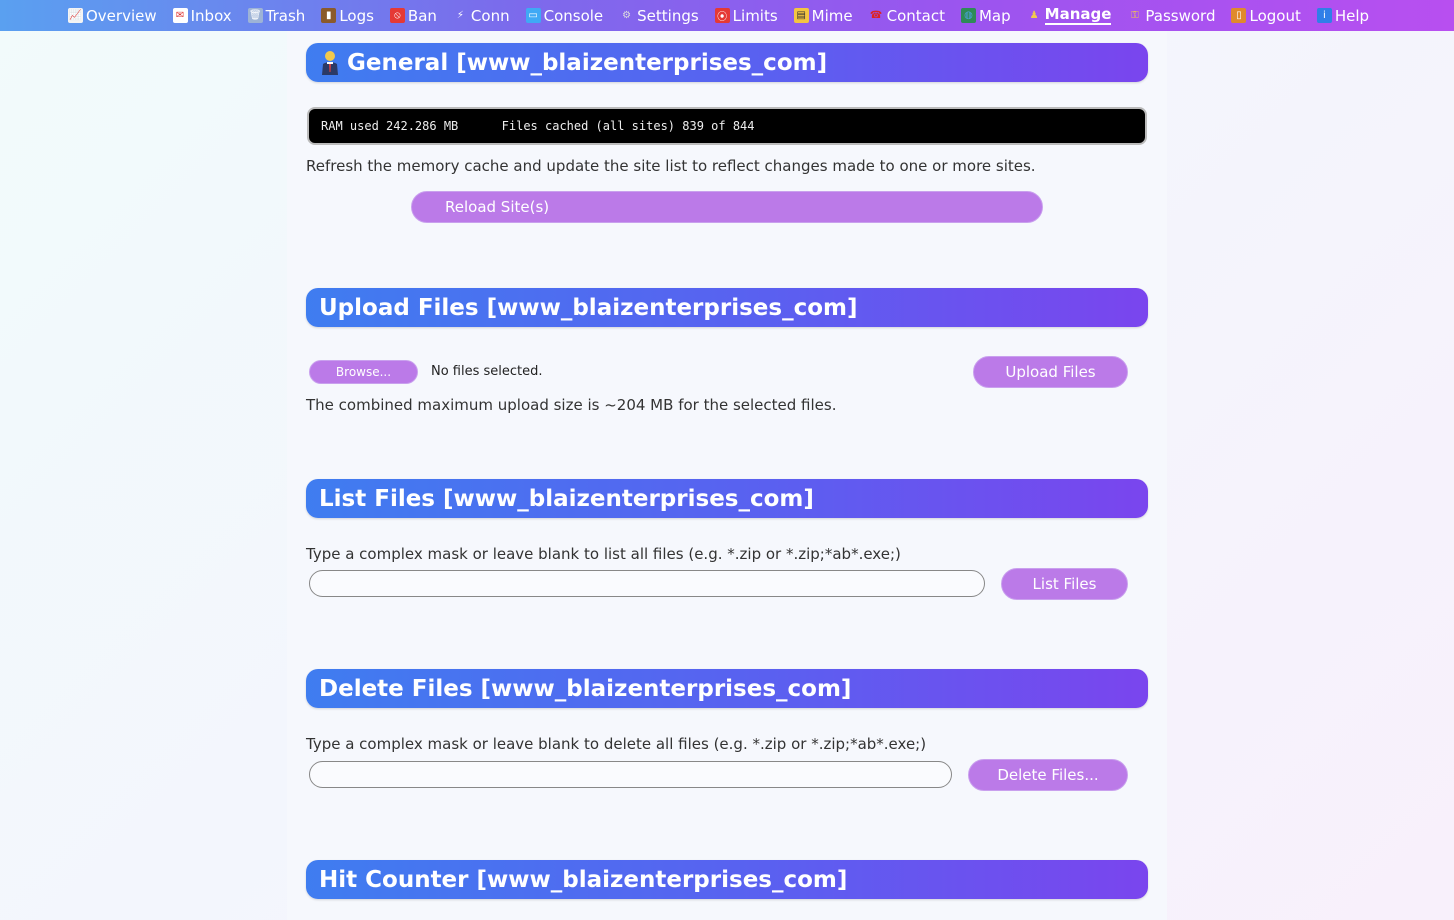  I want to click on general-section-header: General [www_blaizenterprises_com], so click(727, 62).